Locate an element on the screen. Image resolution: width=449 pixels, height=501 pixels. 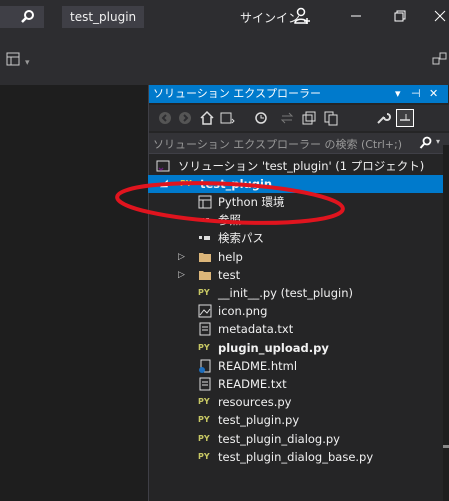
tree-item: Python 環境 is located at coordinates (295, 202).